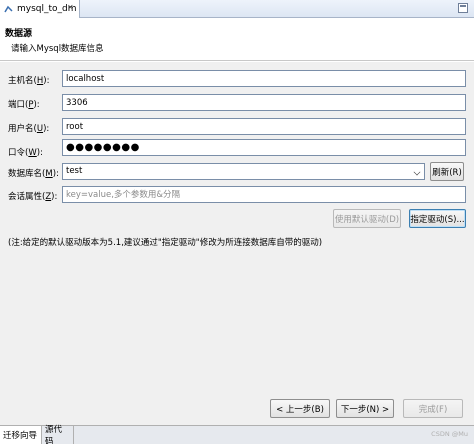 The width and height of the screenshot is (474, 444). I want to click on finish-button: 完成(F), so click(433, 408).